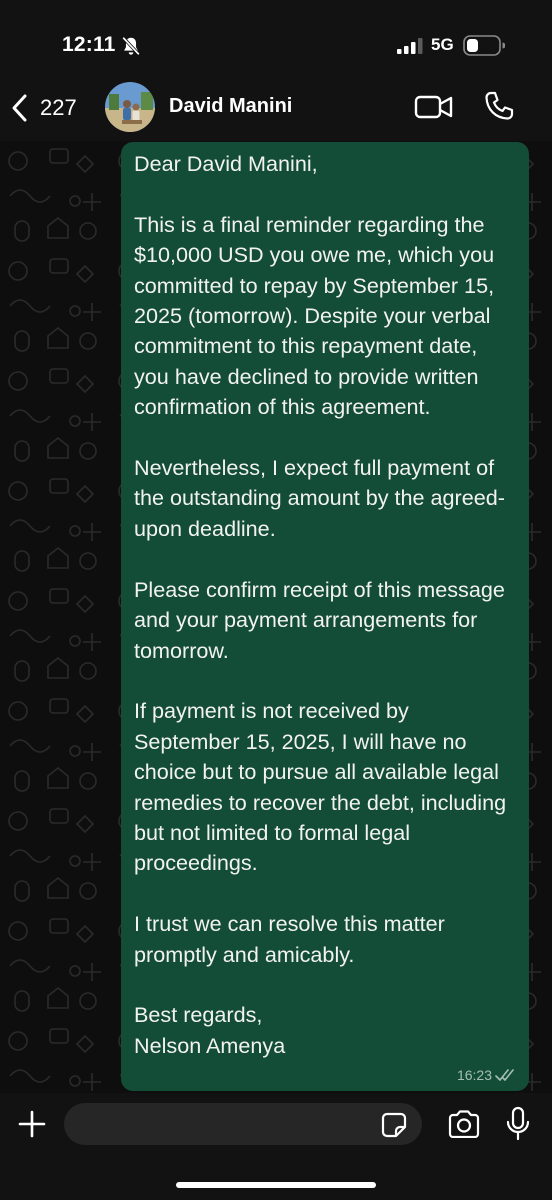 Image resolution: width=552 pixels, height=1200 pixels. What do you see at coordinates (434, 107) in the screenshot?
I see `video-call-icon` at bounding box center [434, 107].